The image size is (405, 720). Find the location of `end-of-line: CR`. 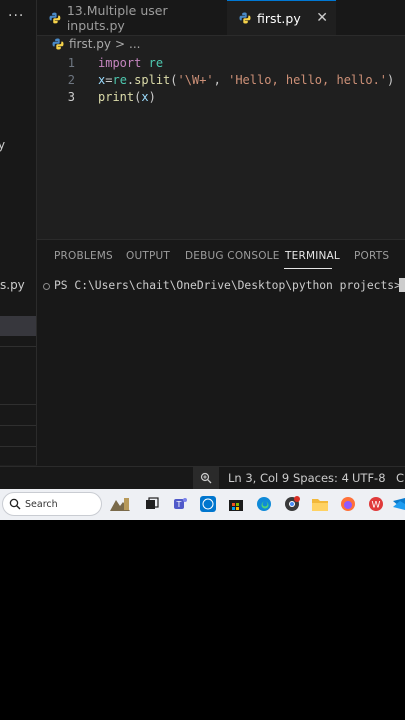

end-of-line: CR is located at coordinates (400, 478).